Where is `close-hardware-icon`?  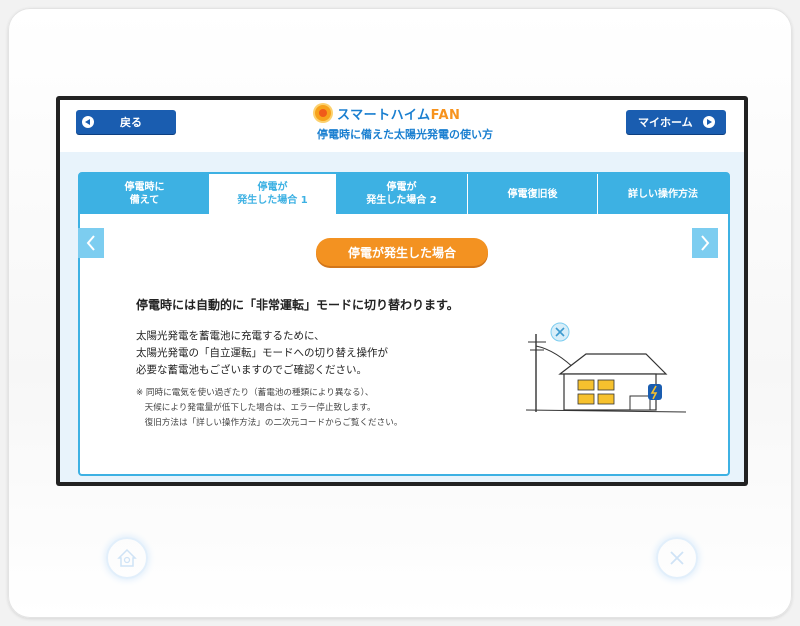 close-hardware-icon is located at coordinates (677, 558).